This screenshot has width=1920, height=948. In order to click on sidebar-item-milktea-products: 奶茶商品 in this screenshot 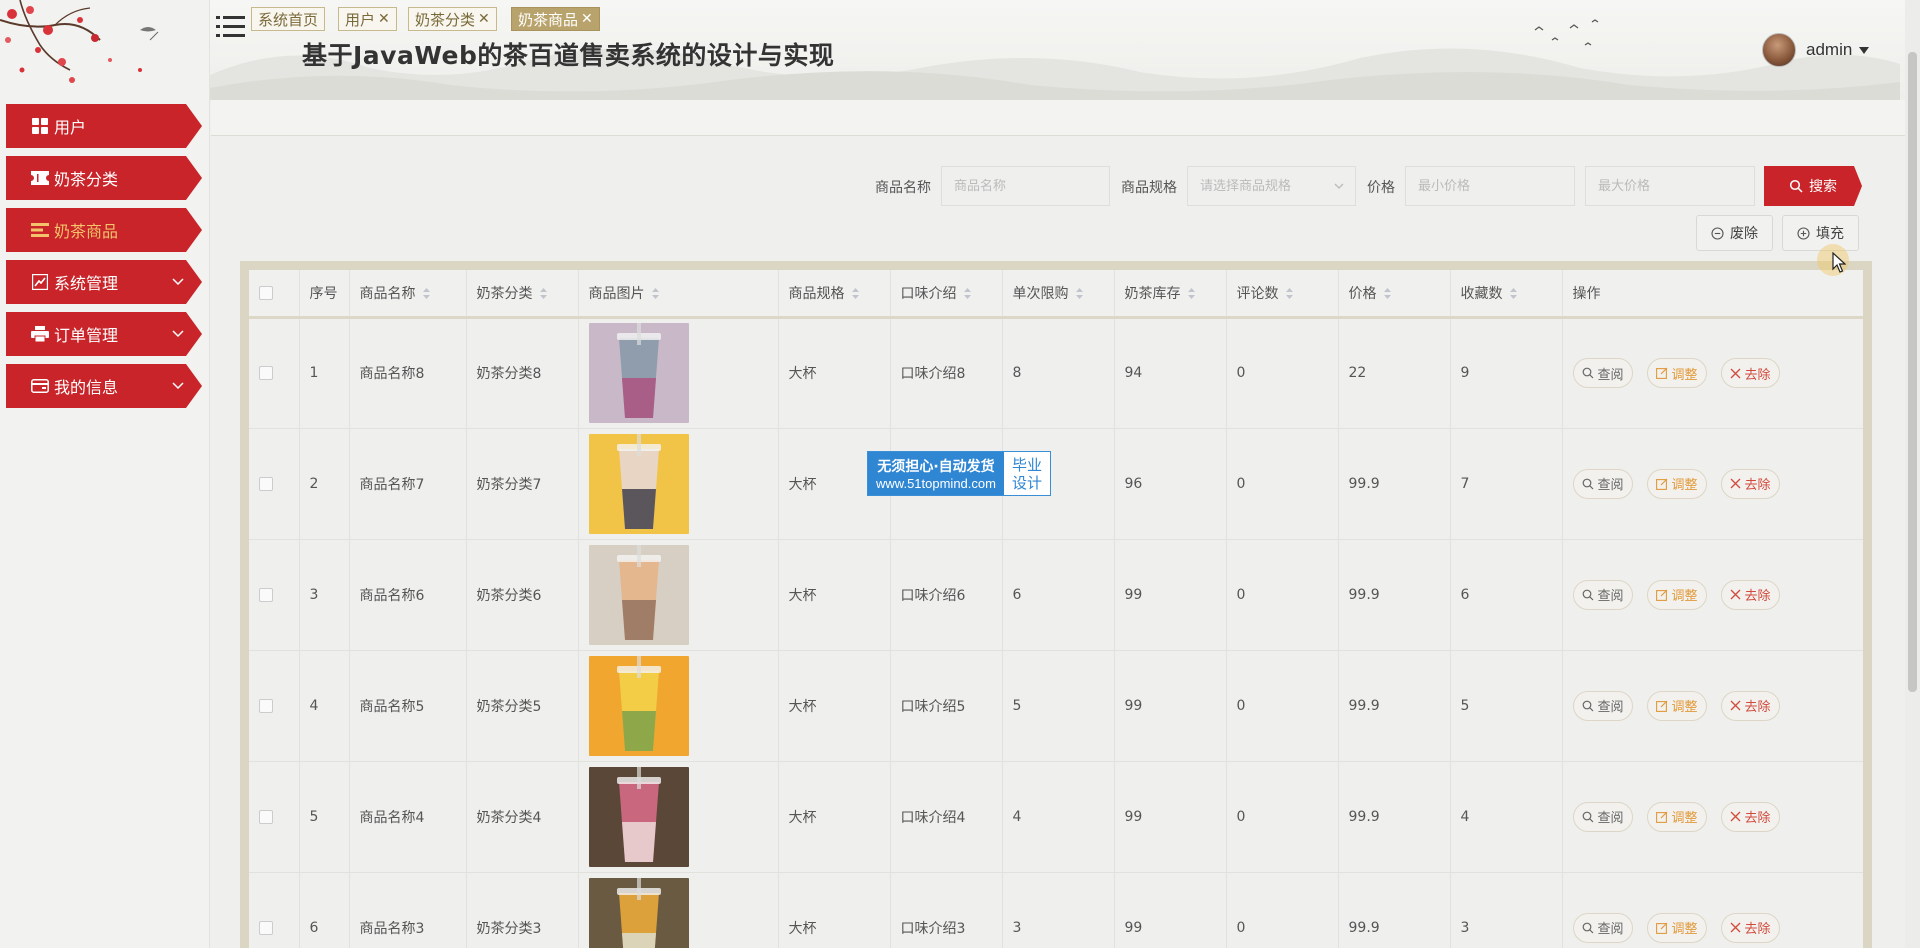, I will do `click(104, 230)`.